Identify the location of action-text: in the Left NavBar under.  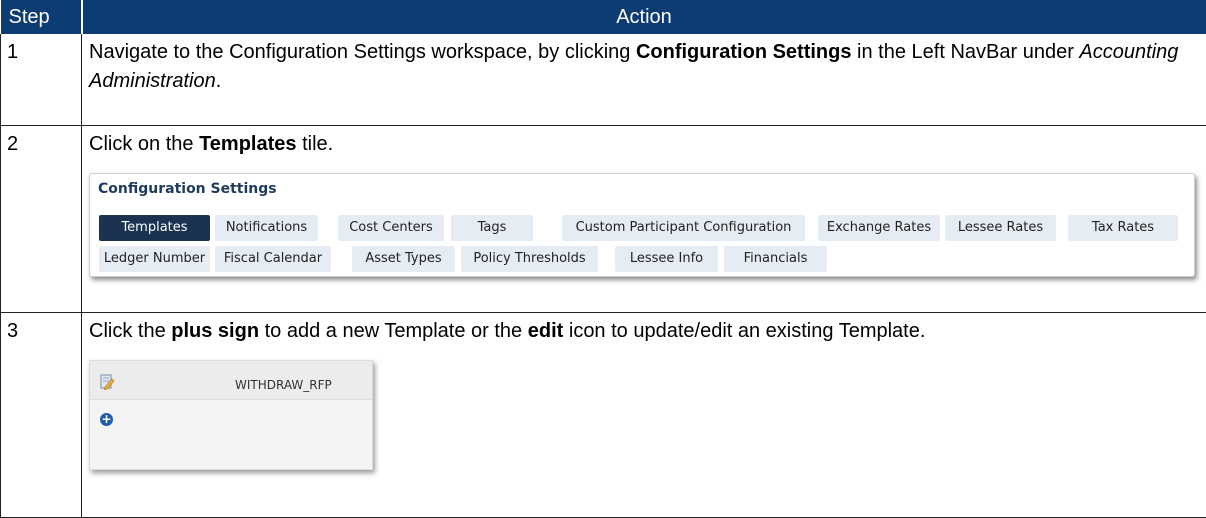
(966, 52).